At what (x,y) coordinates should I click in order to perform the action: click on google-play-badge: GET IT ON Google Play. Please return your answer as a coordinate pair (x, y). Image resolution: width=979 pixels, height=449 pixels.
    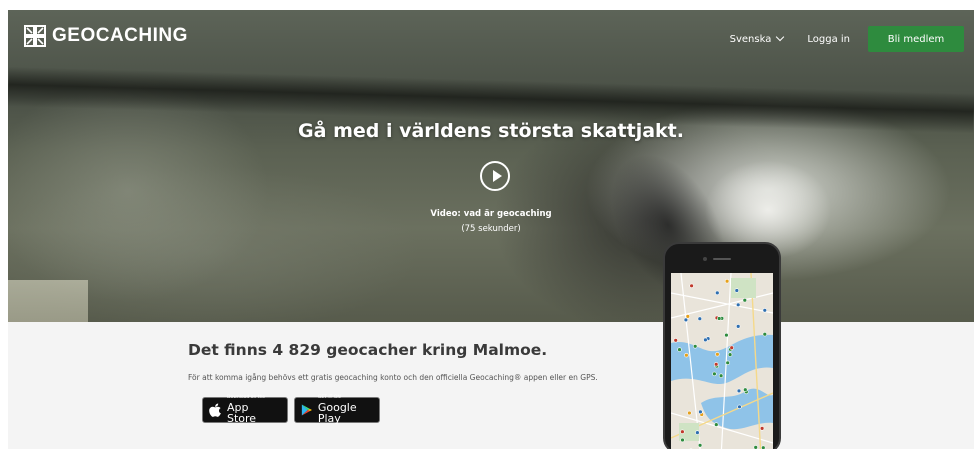
    Looking at the image, I should click on (337, 410).